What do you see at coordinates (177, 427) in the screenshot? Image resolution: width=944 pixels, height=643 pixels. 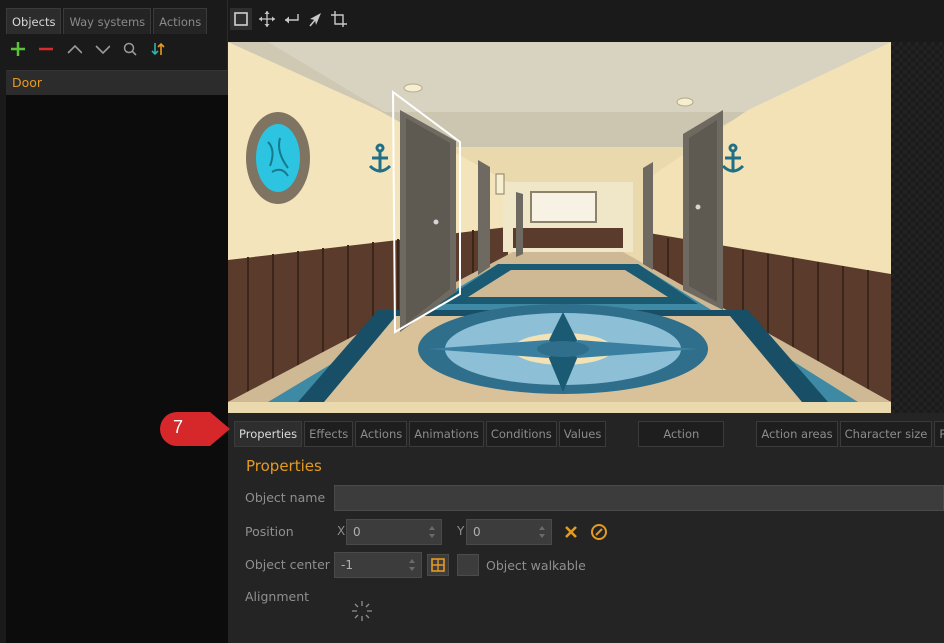 I see `callout-number: 7` at bounding box center [177, 427].